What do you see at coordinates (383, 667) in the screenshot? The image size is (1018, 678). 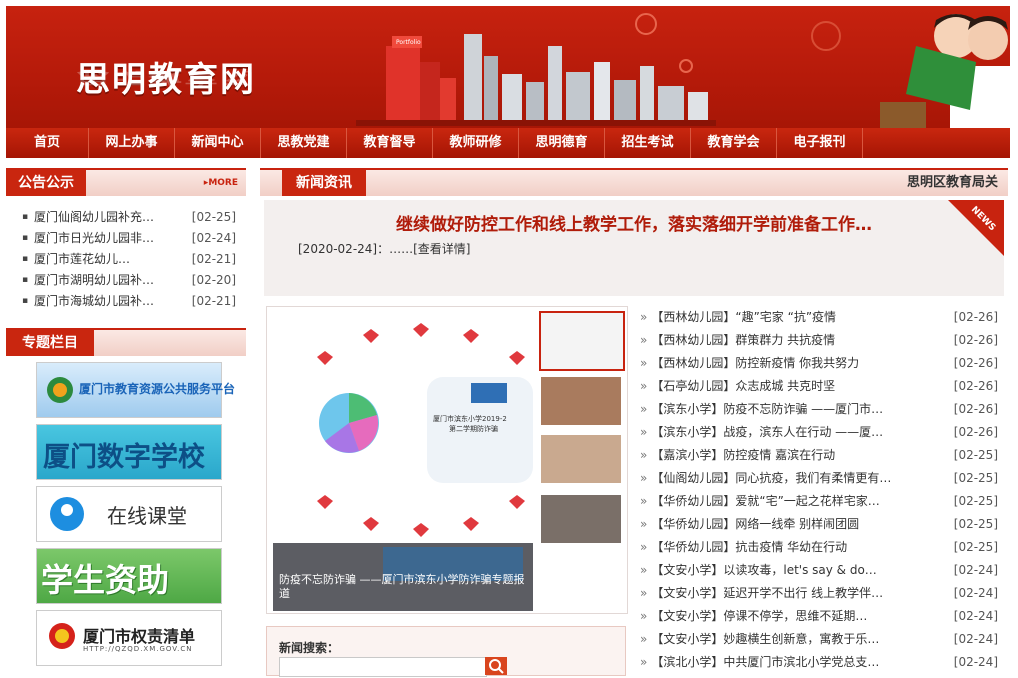 I see `search-input` at bounding box center [383, 667].